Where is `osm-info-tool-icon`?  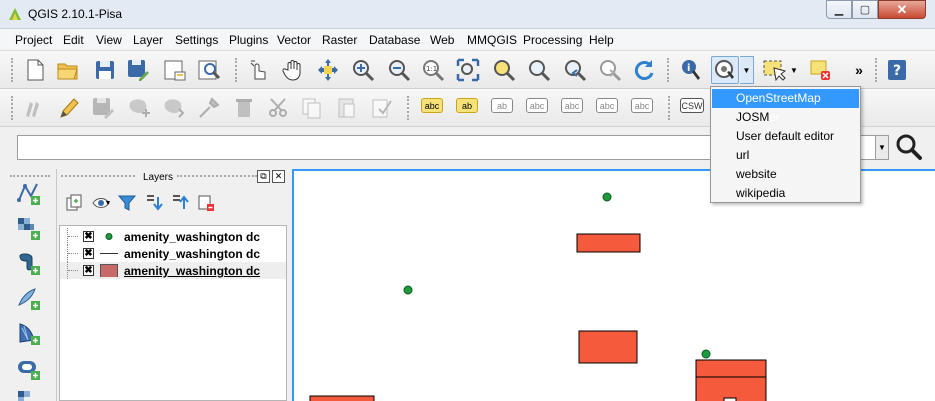 osm-info-tool-icon is located at coordinates (725, 70).